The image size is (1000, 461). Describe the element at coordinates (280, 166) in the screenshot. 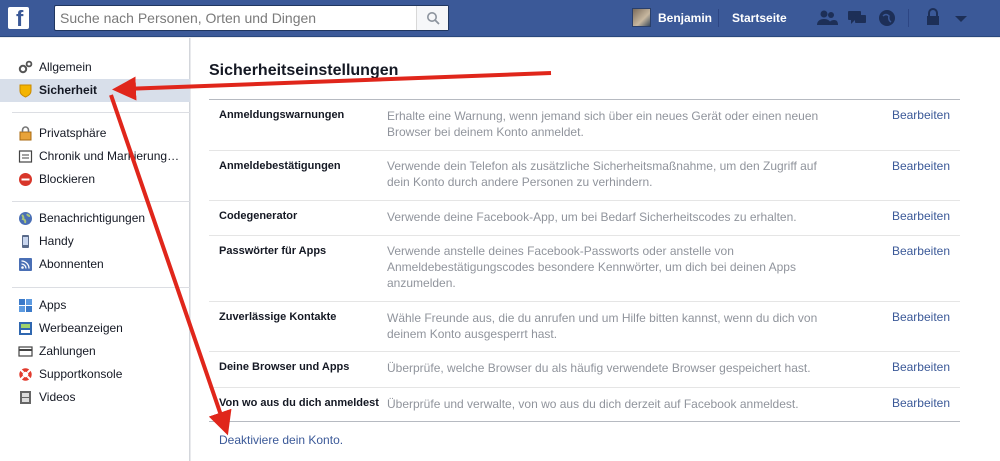

I see `setting-name: Anmeldebestätigungen` at that location.